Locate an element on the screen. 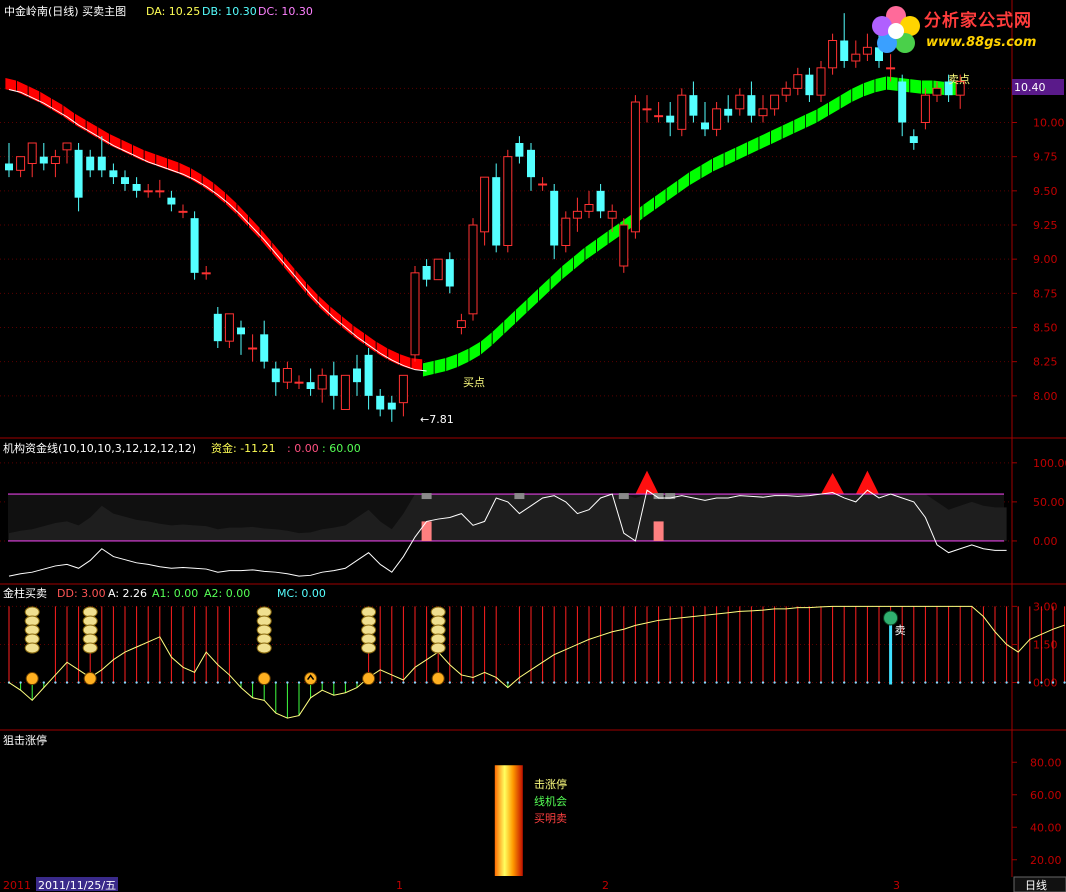  fund-tick-label: 0.00 is located at coordinates (1045, 541).